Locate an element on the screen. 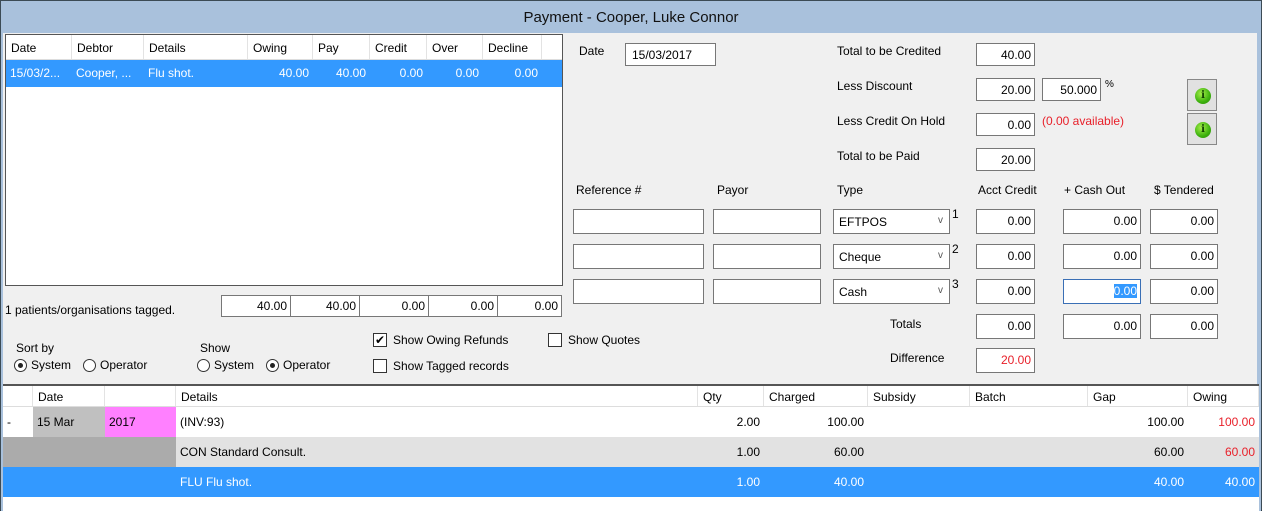 The height and width of the screenshot is (511, 1262). column-header-credit: Credit is located at coordinates (398, 47).